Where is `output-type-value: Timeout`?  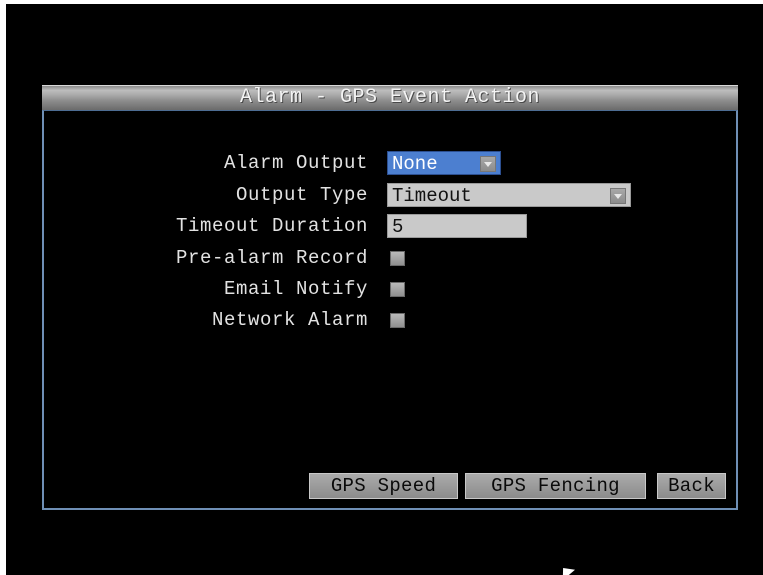
output-type-value: Timeout is located at coordinates (432, 196).